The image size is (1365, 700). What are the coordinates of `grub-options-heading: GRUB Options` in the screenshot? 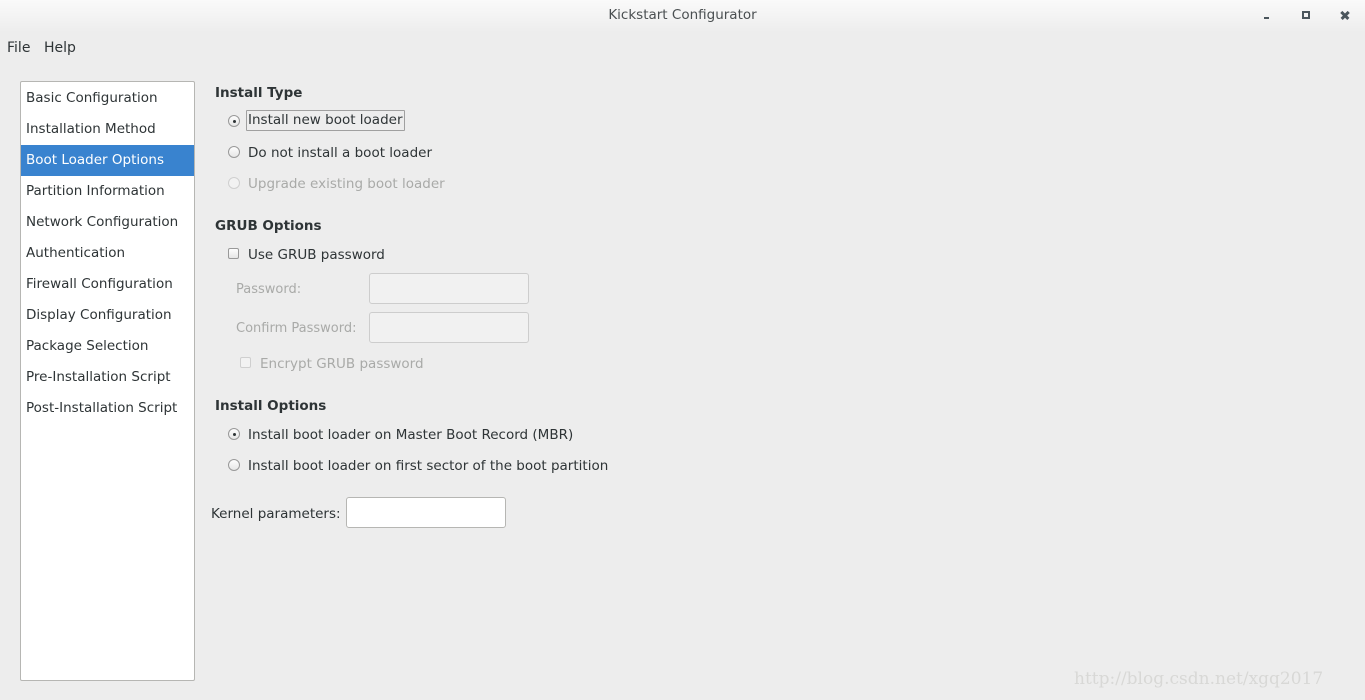 It's located at (268, 226).